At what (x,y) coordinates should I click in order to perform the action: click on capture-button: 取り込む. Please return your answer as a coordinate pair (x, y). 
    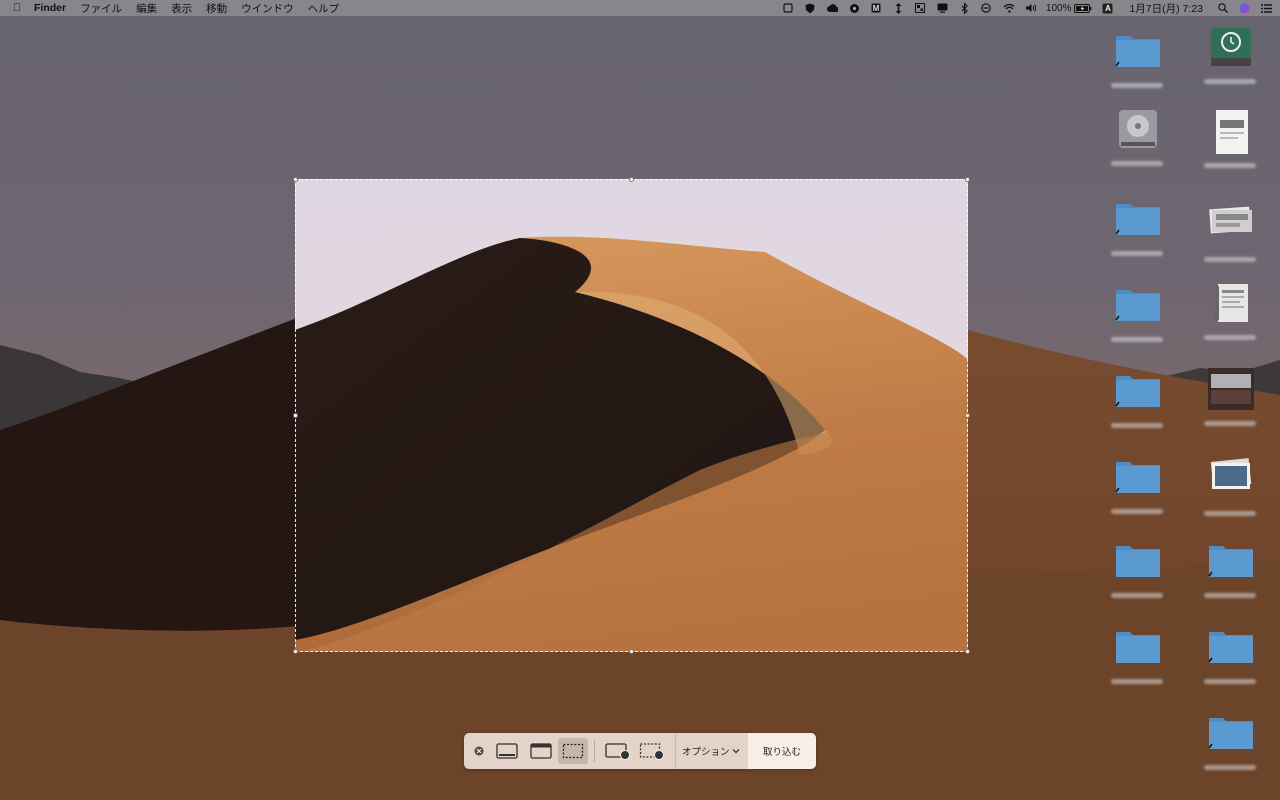
    Looking at the image, I should click on (781, 751).